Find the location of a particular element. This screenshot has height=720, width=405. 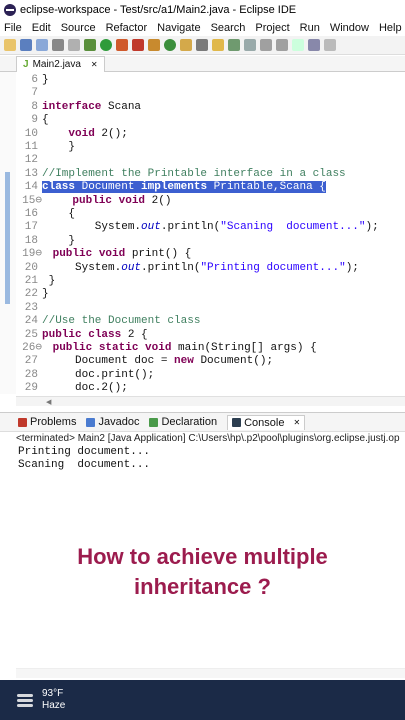

annotation-icon is located at coordinates (234, 45).